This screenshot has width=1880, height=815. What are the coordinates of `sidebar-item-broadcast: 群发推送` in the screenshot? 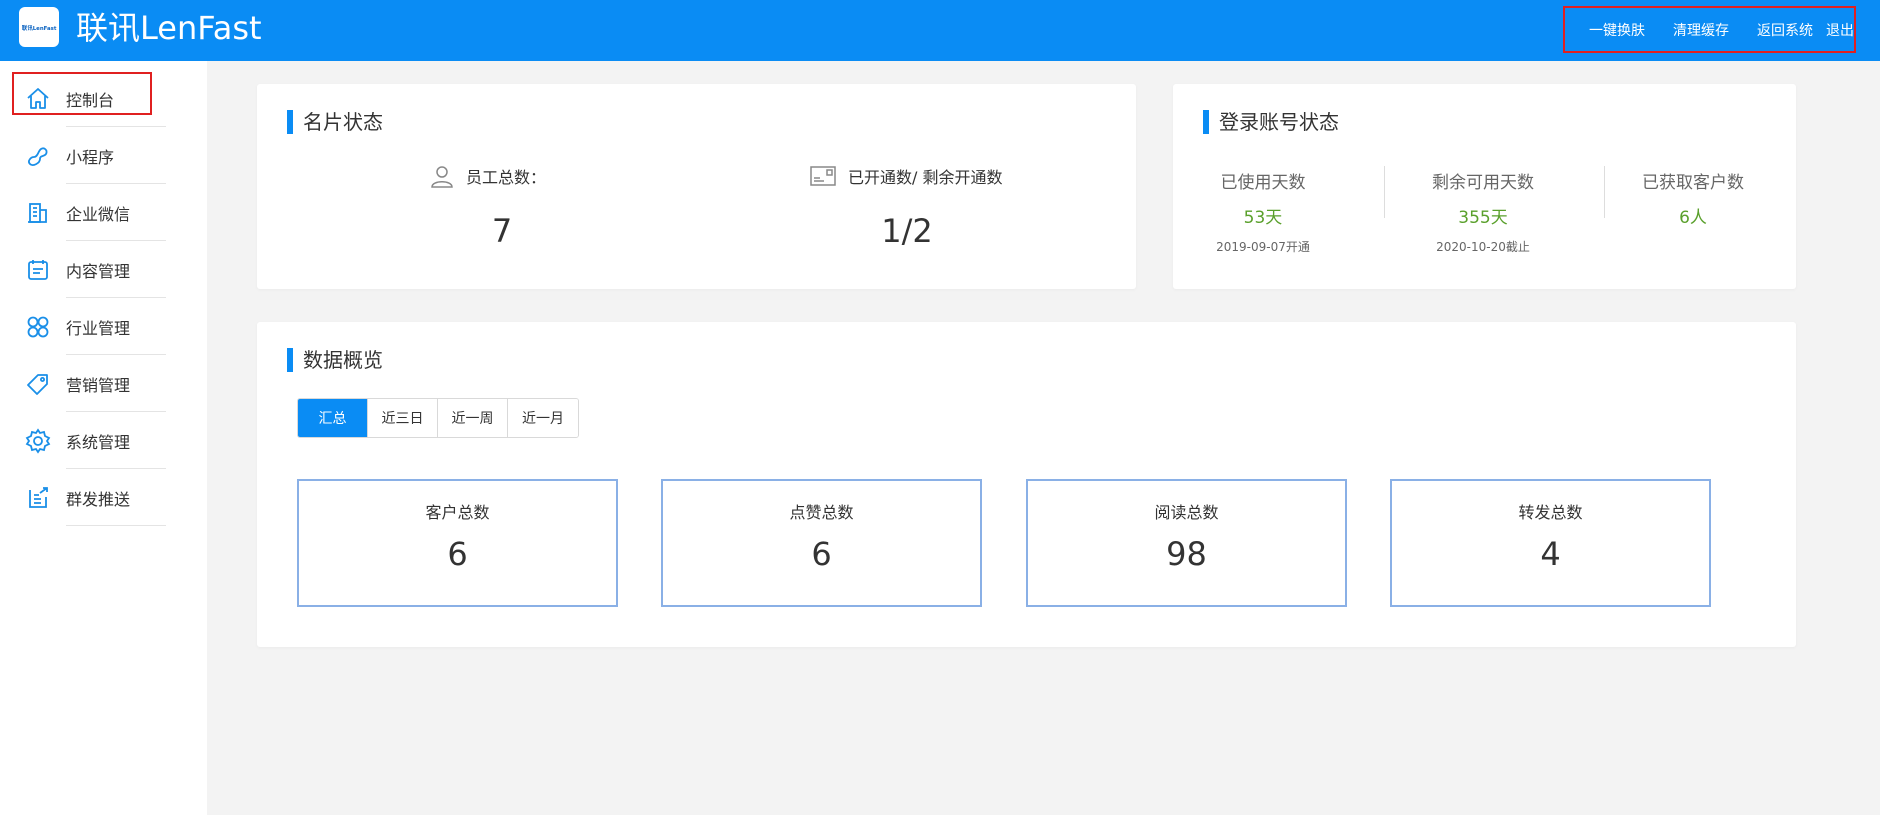 It's located at (97, 498).